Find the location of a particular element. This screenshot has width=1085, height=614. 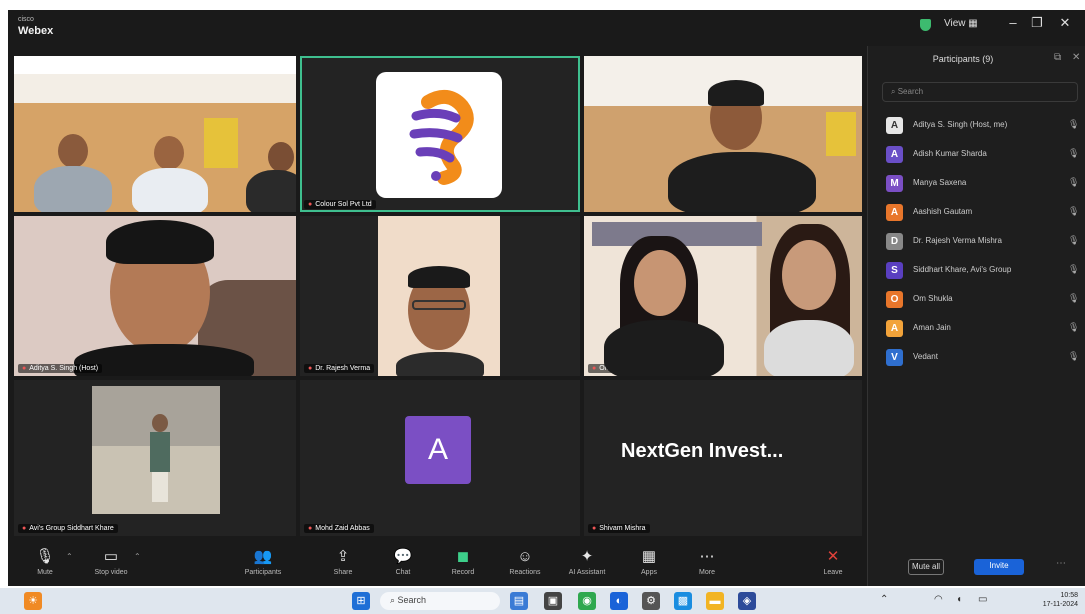

edge-icon: ◐ is located at coordinates (619, 601).